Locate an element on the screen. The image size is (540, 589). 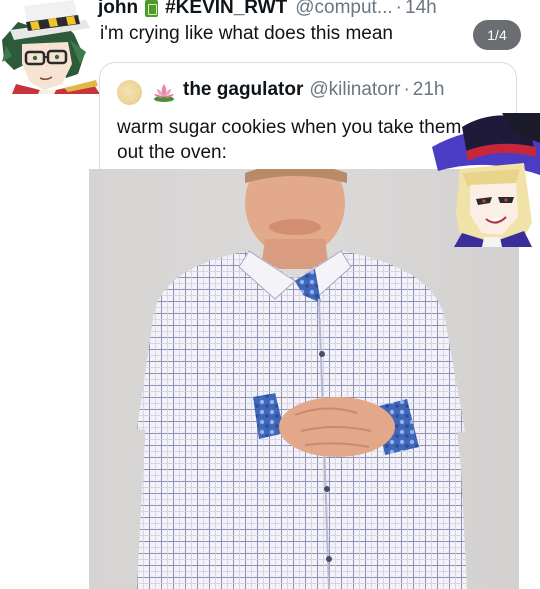
overlay-character-avatar is located at coordinates (486, 180).